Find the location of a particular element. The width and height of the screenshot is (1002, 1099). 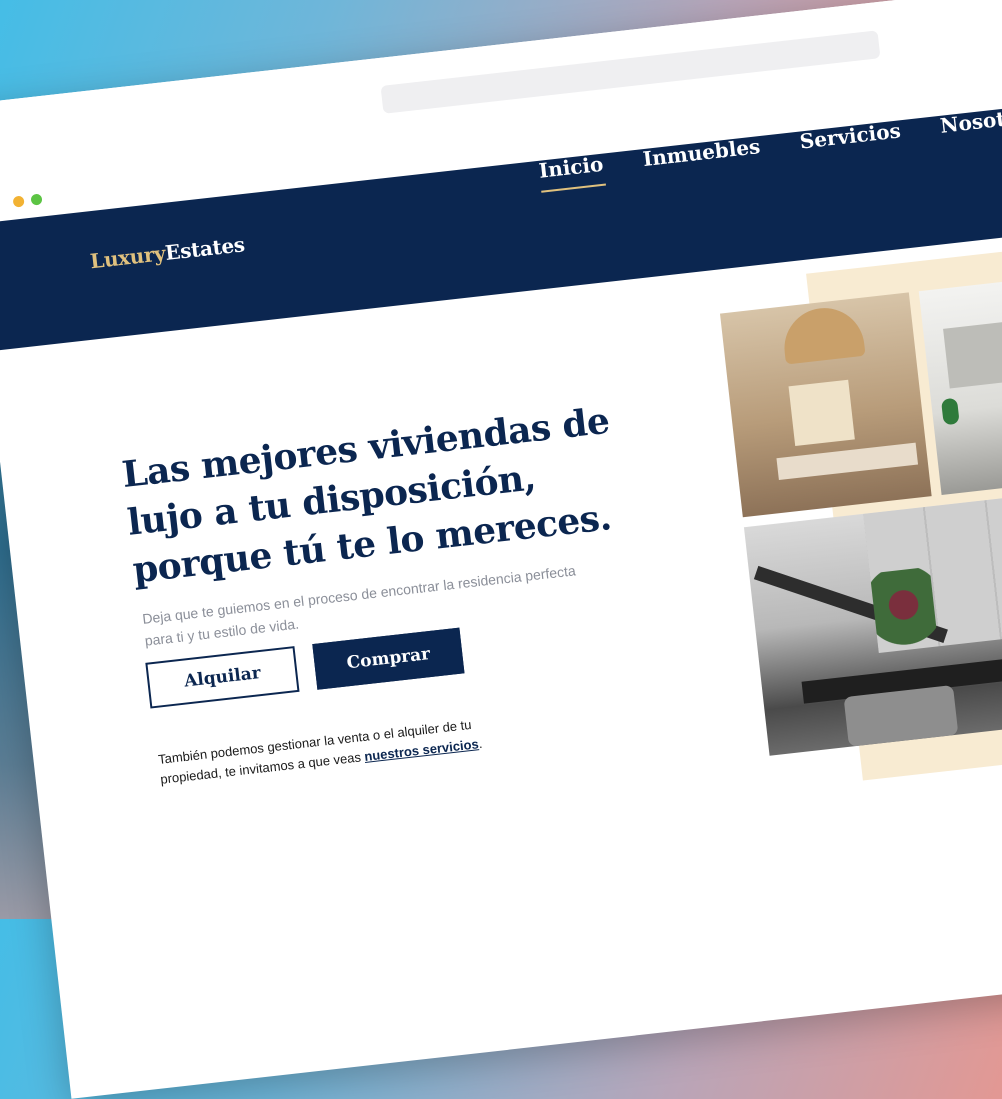

nav-link-inicio: Inicio is located at coordinates (572, 172).